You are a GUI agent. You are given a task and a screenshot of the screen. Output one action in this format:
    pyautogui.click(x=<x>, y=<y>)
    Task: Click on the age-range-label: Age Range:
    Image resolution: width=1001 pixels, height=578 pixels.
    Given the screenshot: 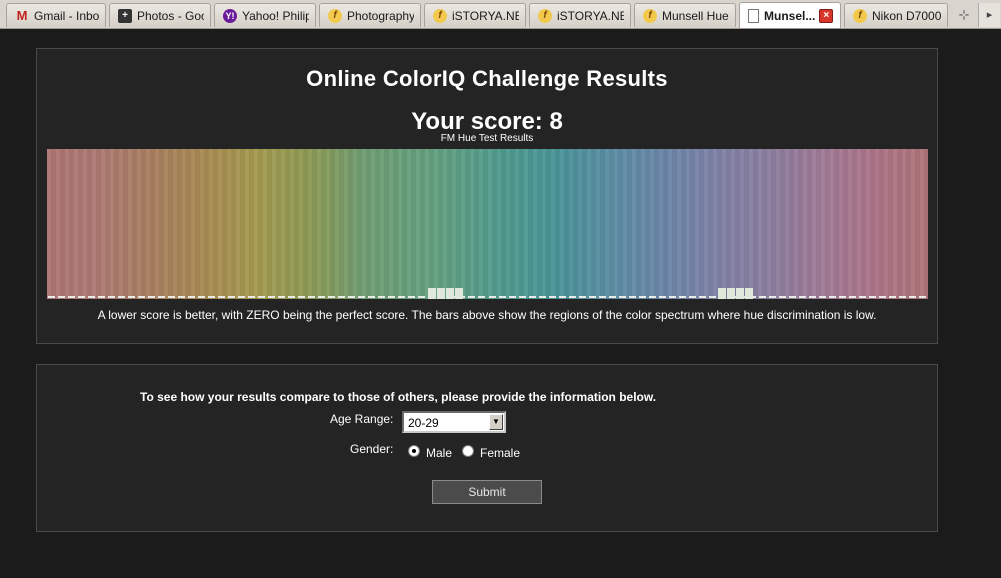 What is the action you would take?
    pyautogui.click(x=362, y=419)
    